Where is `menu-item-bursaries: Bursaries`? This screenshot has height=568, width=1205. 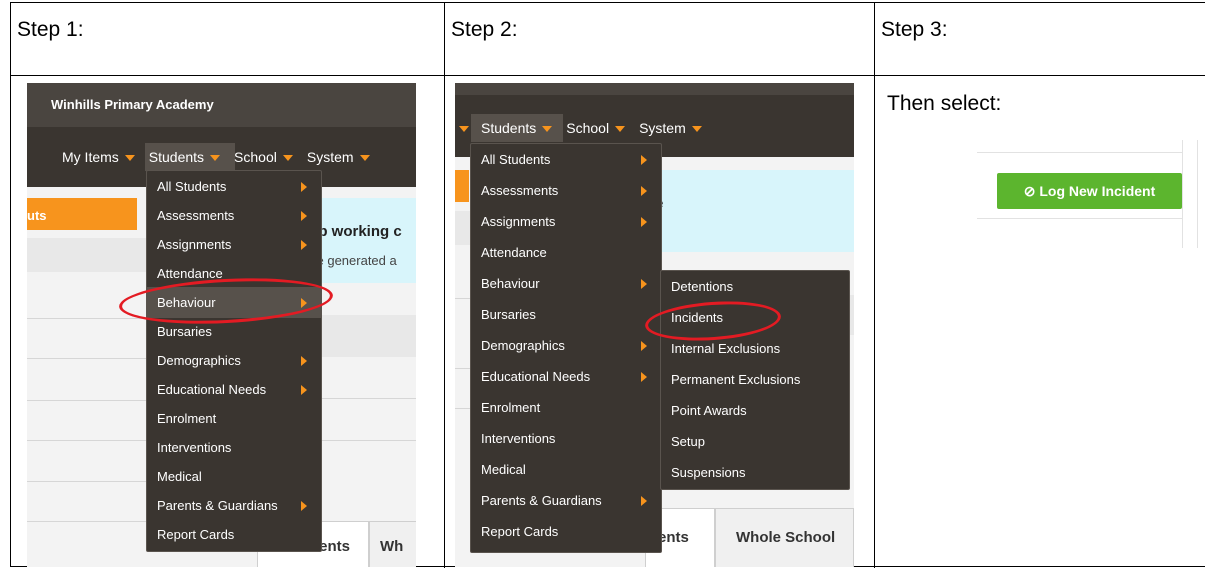
menu-item-bursaries: Bursaries is located at coordinates (566, 314).